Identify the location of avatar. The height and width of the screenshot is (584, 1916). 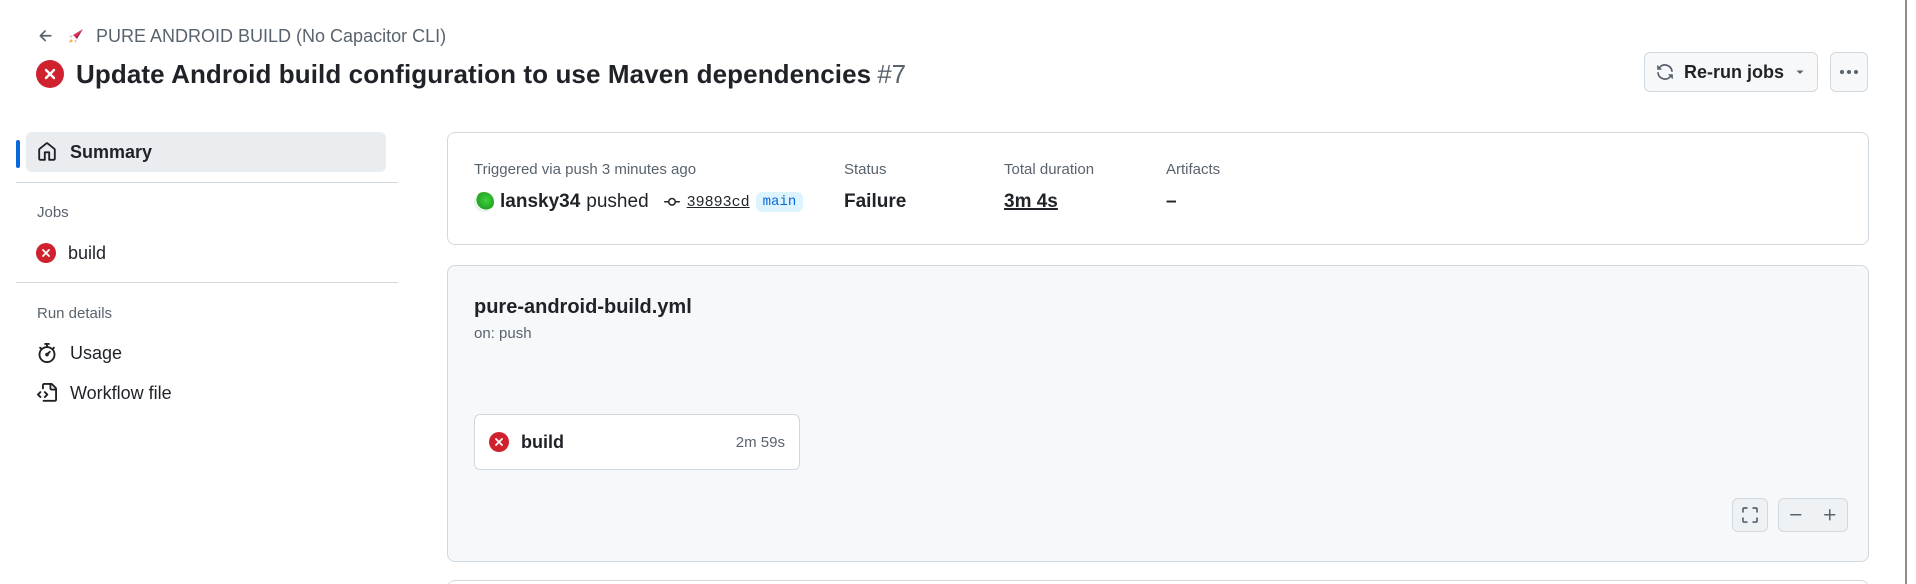
(484, 202).